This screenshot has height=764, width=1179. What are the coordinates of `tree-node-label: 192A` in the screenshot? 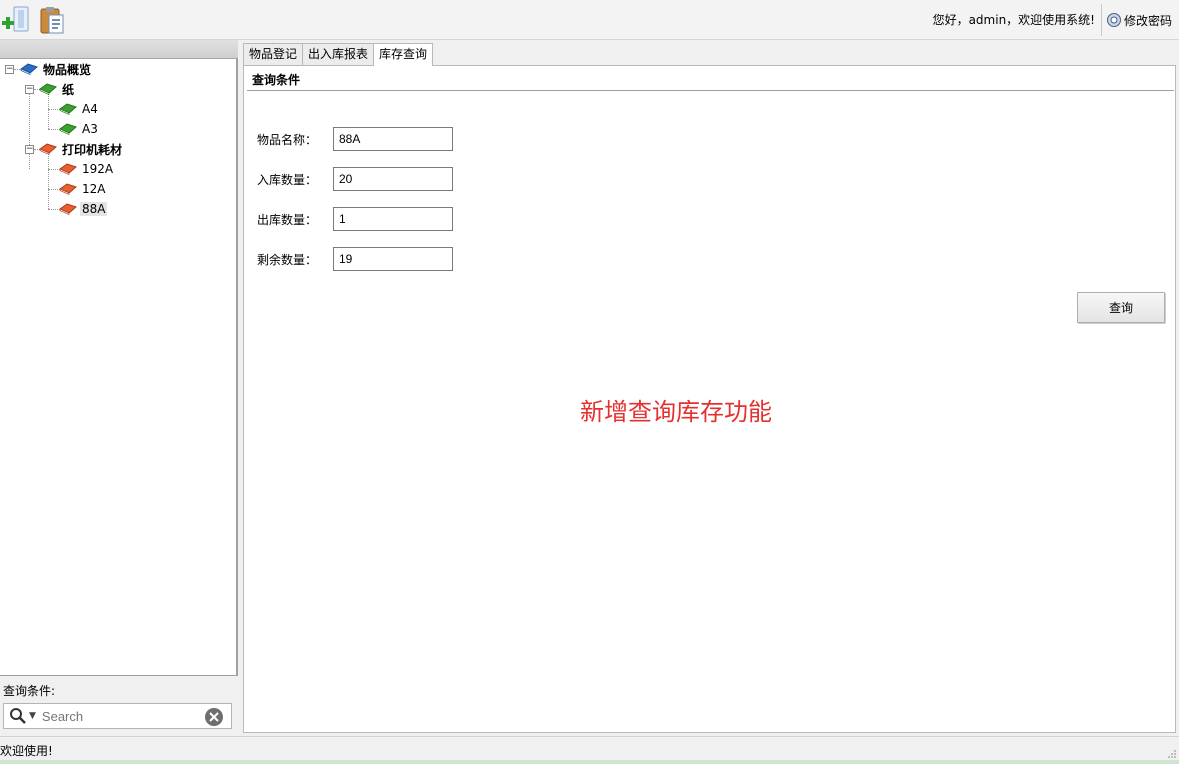 It's located at (98, 169).